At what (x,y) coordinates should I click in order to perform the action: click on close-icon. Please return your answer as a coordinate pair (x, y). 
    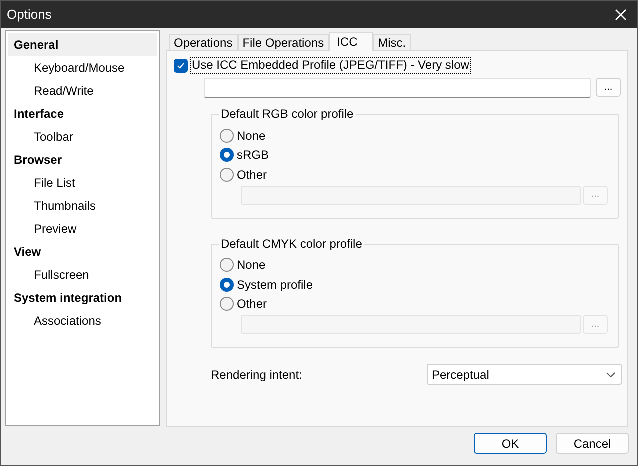
    Looking at the image, I should click on (621, 14).